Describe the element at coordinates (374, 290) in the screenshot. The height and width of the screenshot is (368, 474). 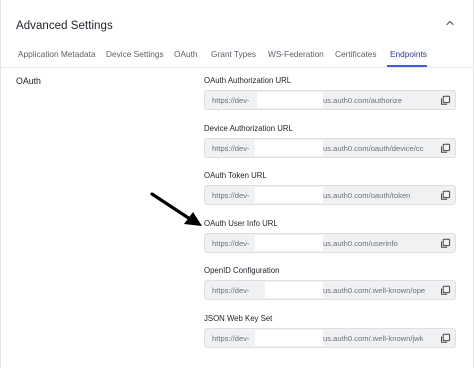
I see `url-suffix: us.auth0.com/.well-known/ope` at that location.